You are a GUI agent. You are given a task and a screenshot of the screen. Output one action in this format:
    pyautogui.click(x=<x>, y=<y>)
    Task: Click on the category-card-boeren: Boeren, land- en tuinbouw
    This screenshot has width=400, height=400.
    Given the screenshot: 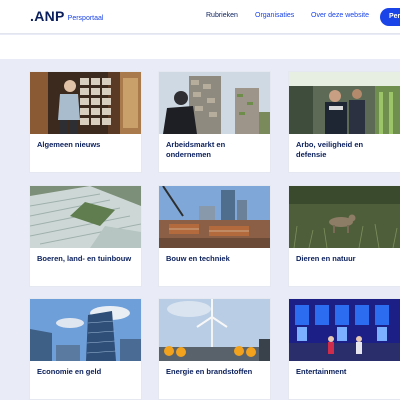 What is the action you would take?
    pyautogui.click(x=85, y=236)
    